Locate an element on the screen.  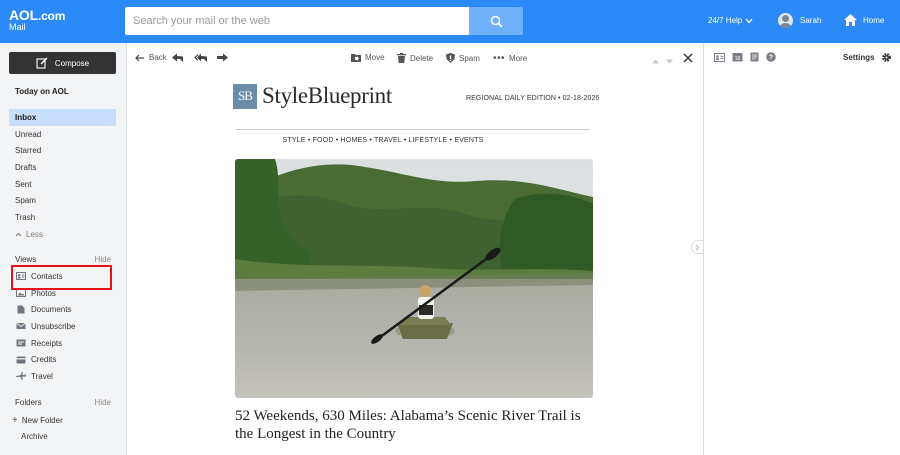
today-on-aol-link: Today on AOL is located at coordinates (42, 91).